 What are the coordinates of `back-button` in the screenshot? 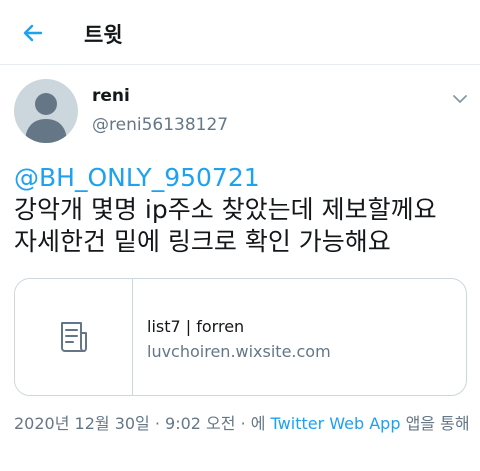 It's located at (33, 33).